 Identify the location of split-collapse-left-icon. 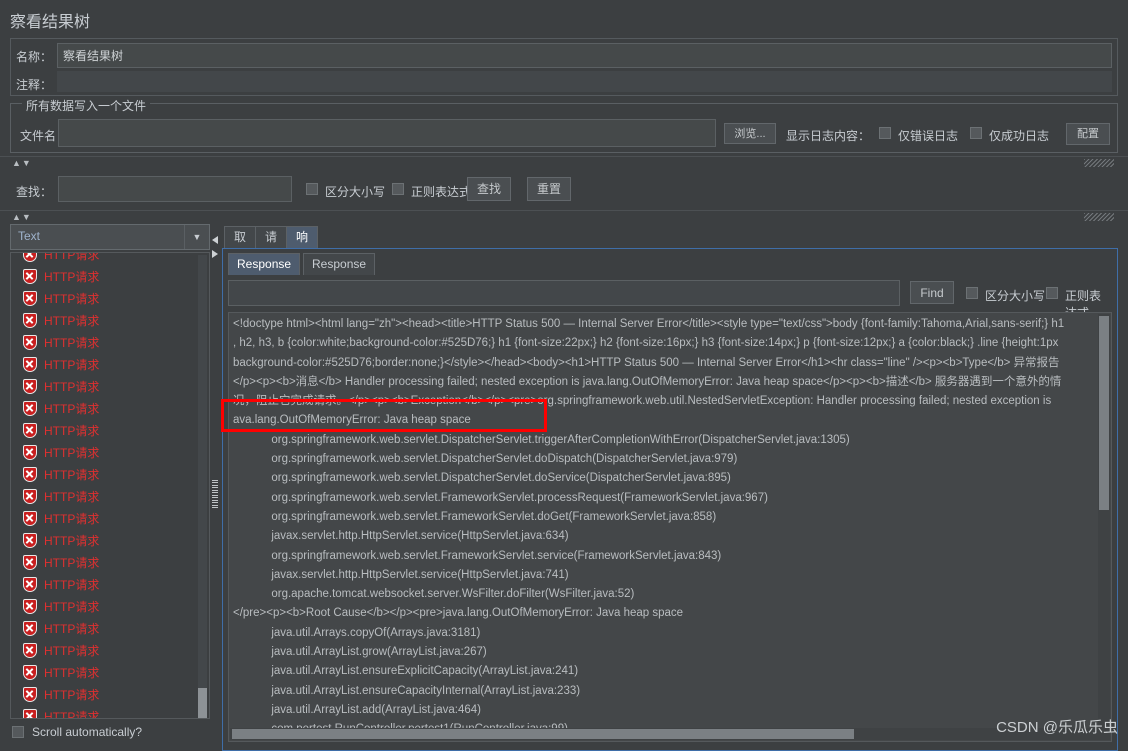
(215, 240).